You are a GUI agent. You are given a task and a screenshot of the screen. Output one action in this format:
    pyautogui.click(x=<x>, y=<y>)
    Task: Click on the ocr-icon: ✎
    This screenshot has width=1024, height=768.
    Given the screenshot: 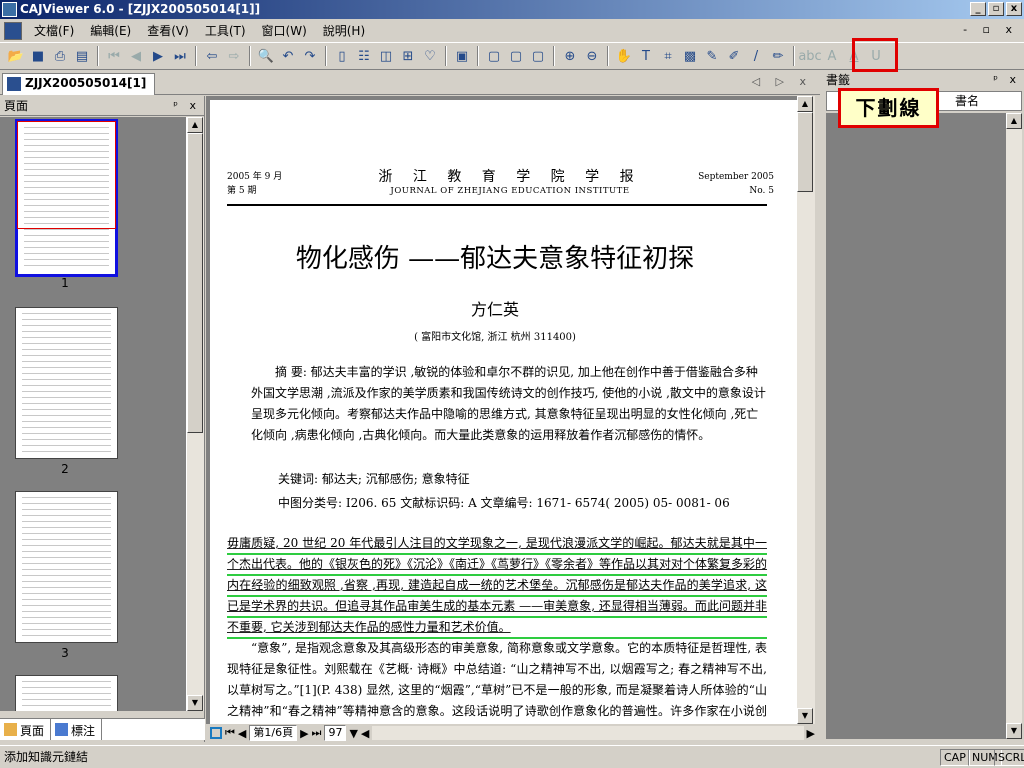 What is the action you would take?
    pyautogui.click(x=712, y=56)
    